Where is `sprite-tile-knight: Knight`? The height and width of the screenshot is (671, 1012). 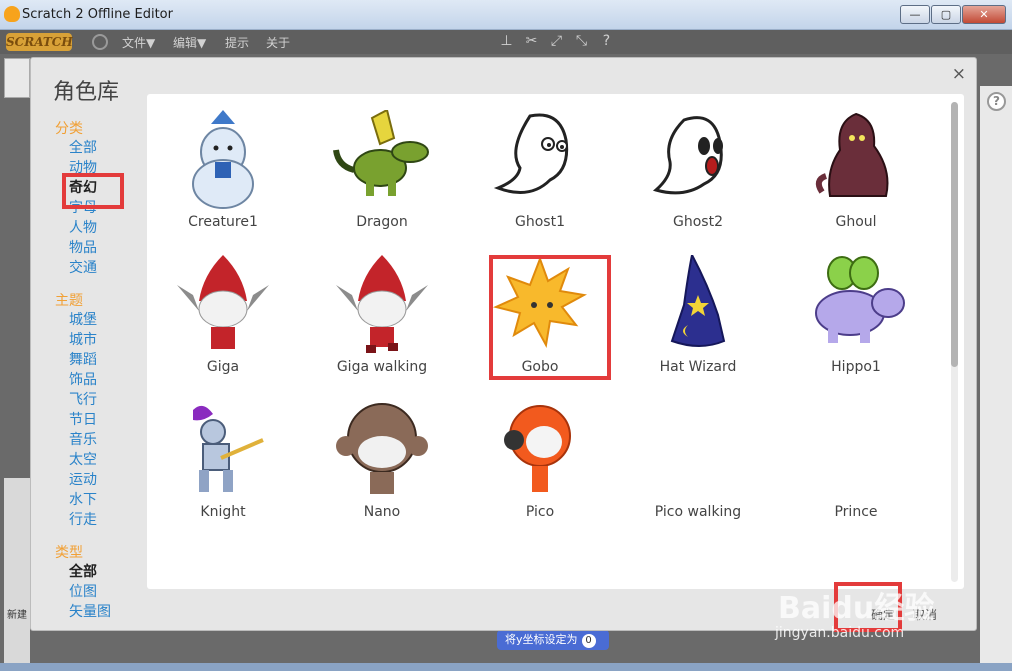
sprite-tile-knight: Knight is located at coordinates (223, 454).